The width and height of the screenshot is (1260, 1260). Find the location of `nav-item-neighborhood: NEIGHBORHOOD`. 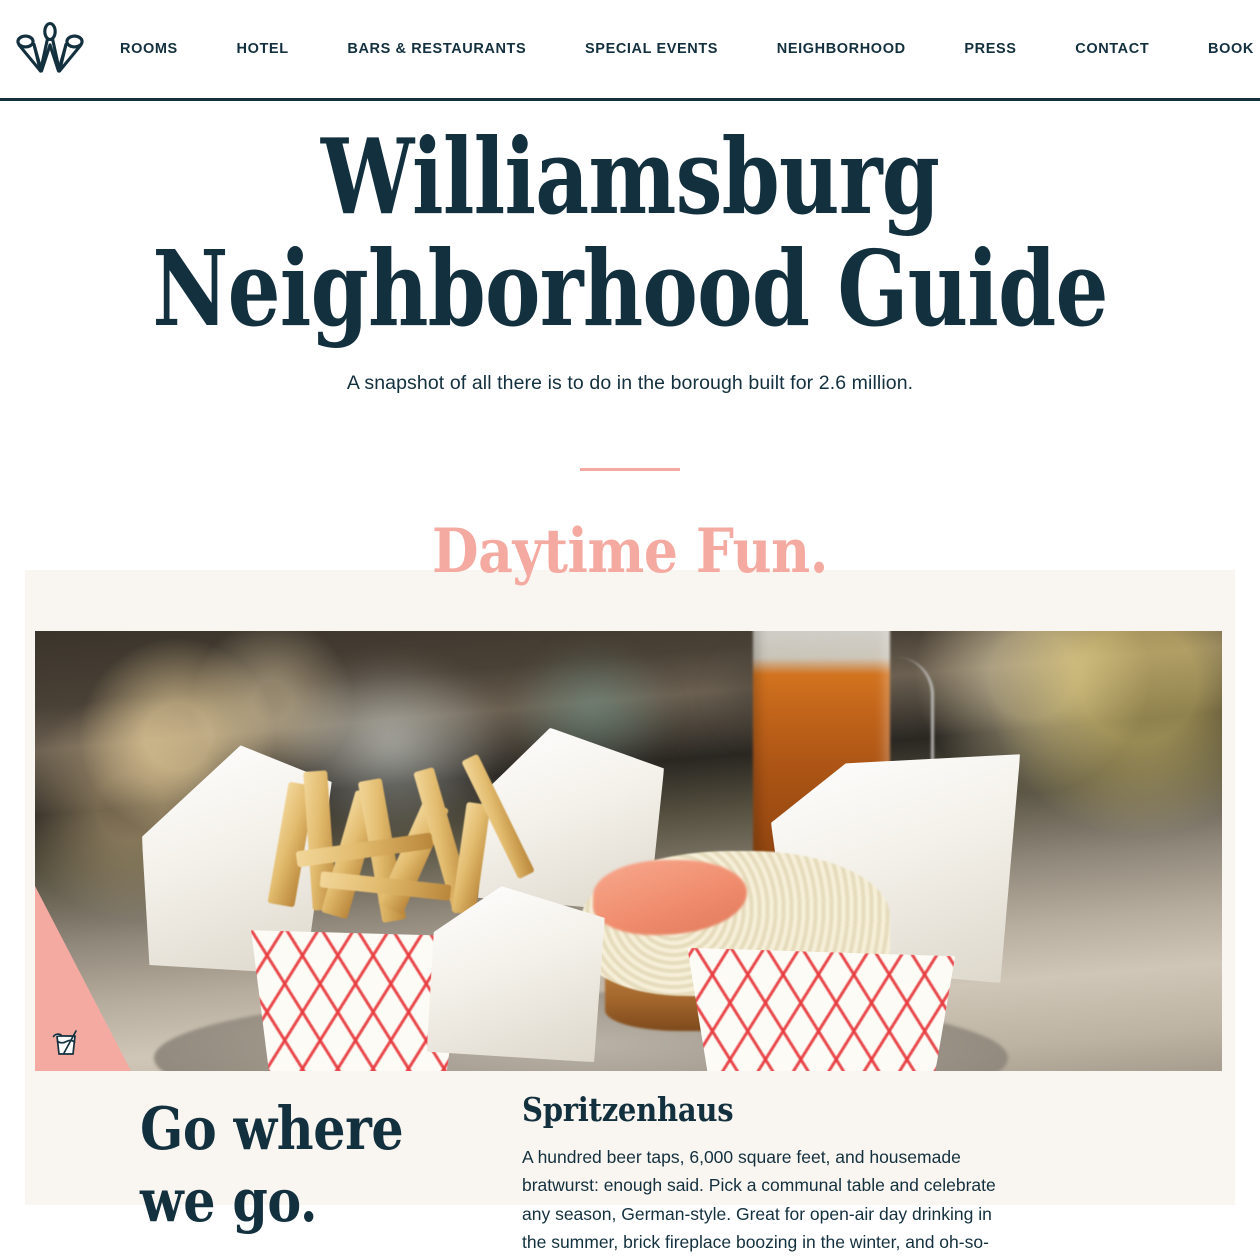

nav-item-neighborhood: NEIGHBORHOOD is located at coordinates (841, 49).